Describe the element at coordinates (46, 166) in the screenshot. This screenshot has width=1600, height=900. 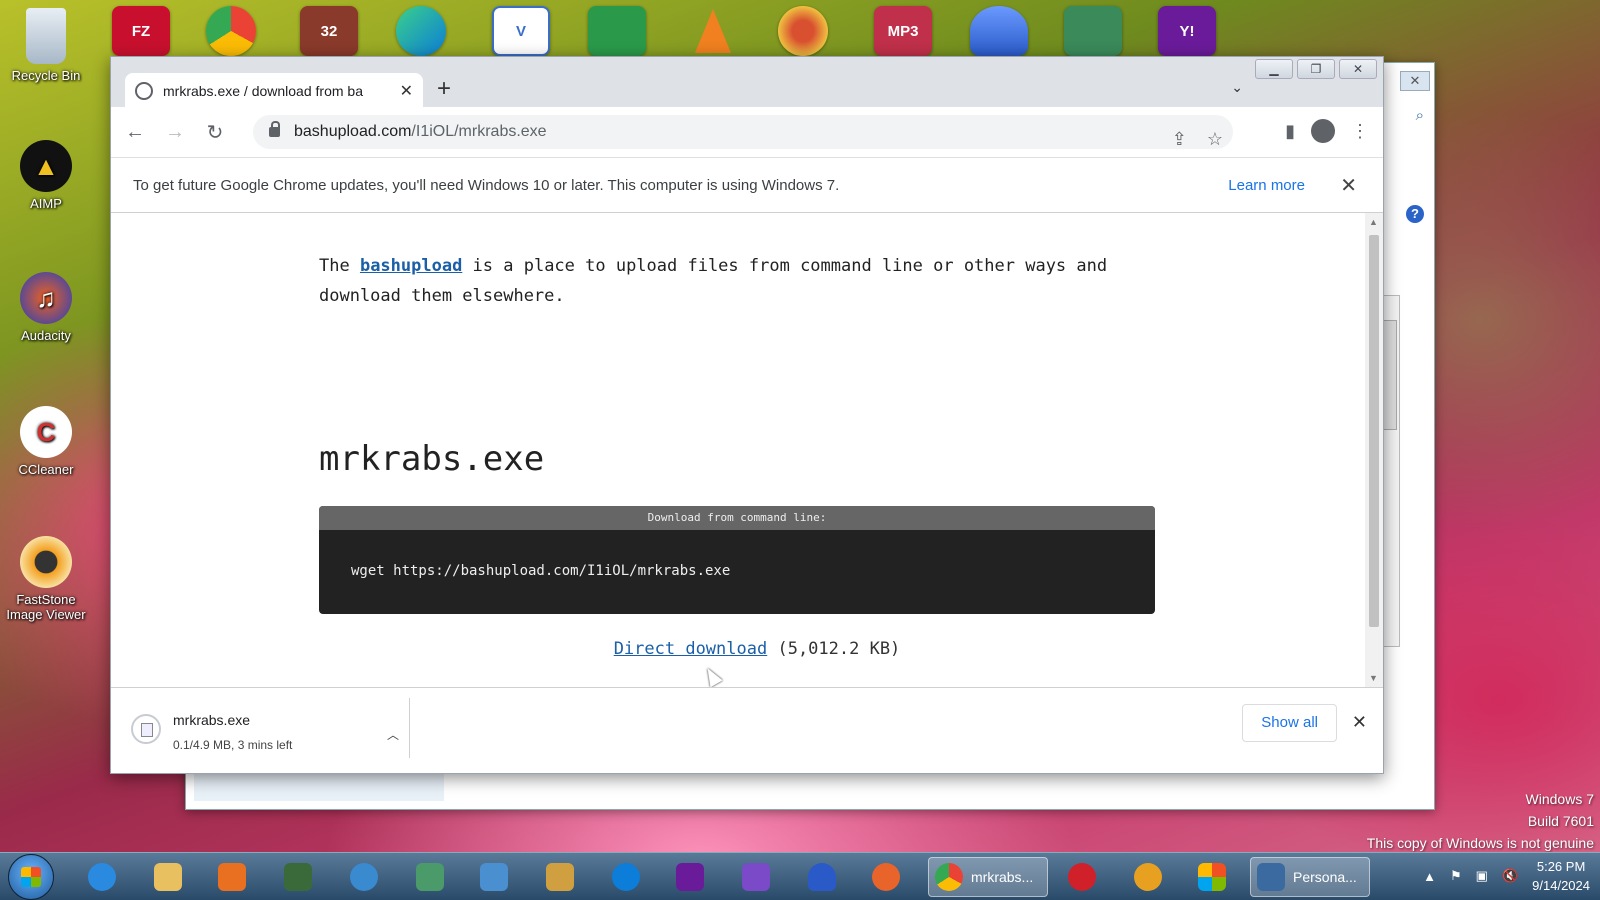
I see `aimp-icon: ▲` at that location.